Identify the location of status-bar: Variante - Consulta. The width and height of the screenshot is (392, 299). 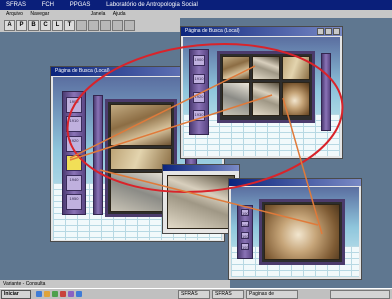
(115, 284).